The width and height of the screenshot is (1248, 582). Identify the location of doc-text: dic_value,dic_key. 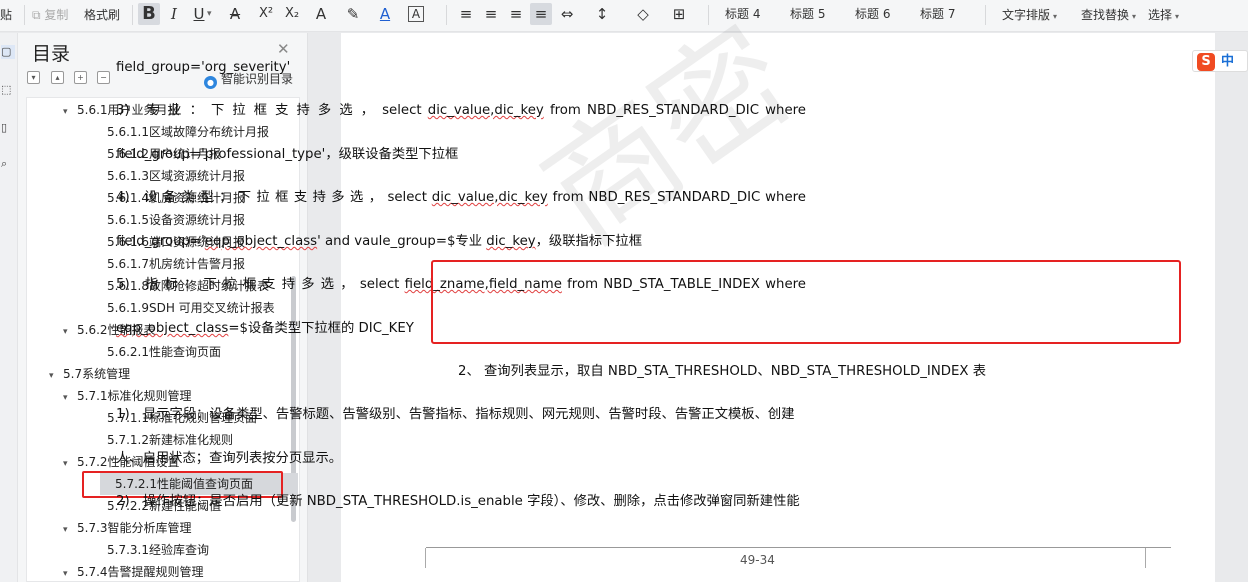
(489, 197).